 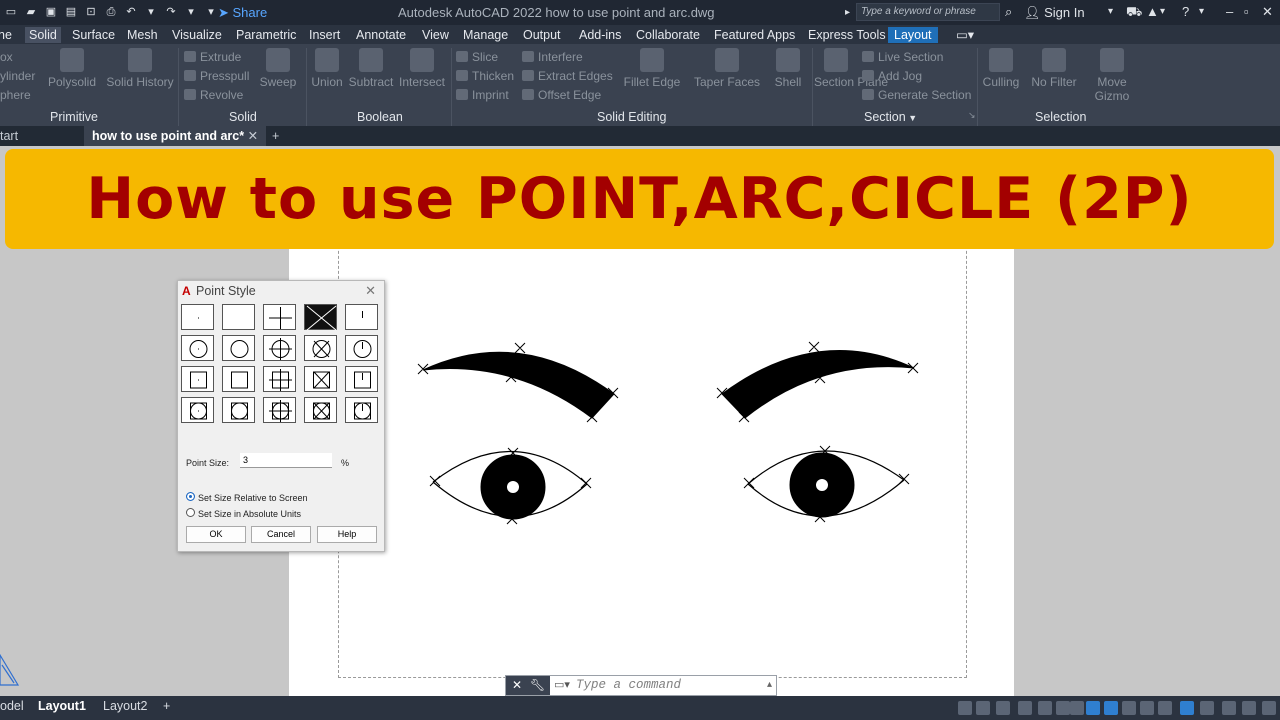 I want to click on ok-button: OK, so click(x=216, y=534).